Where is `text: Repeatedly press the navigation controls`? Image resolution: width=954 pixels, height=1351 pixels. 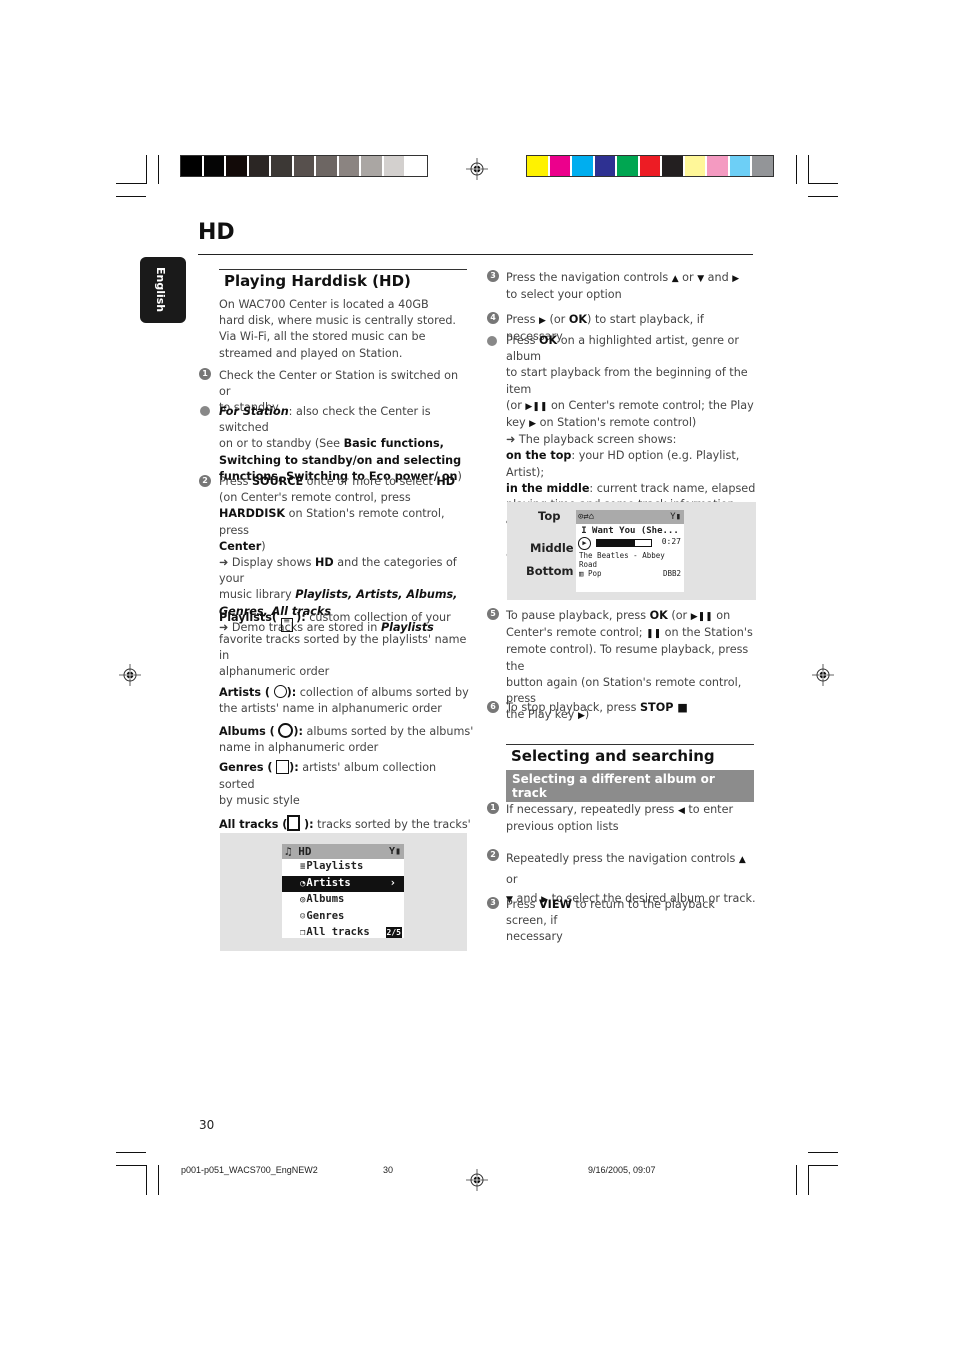 text: Repeatedly press the navigation controls is located at coordinates (622, 858).